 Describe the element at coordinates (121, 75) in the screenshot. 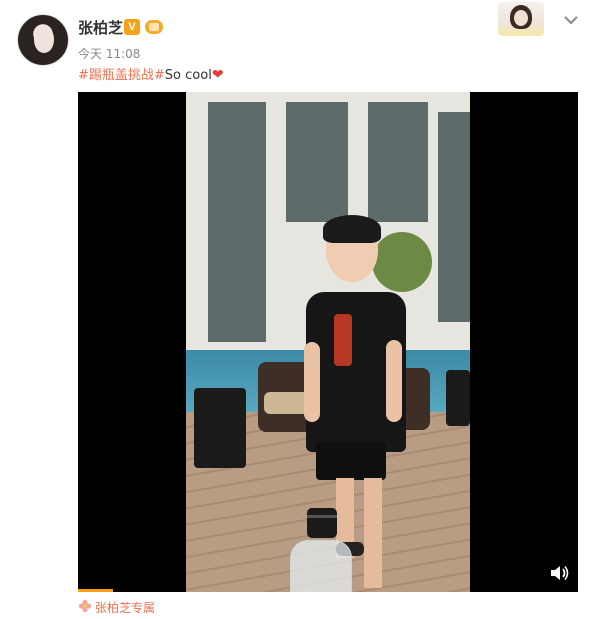

I see `hashtag-link: #踢瓶盖挑战#` at that location.